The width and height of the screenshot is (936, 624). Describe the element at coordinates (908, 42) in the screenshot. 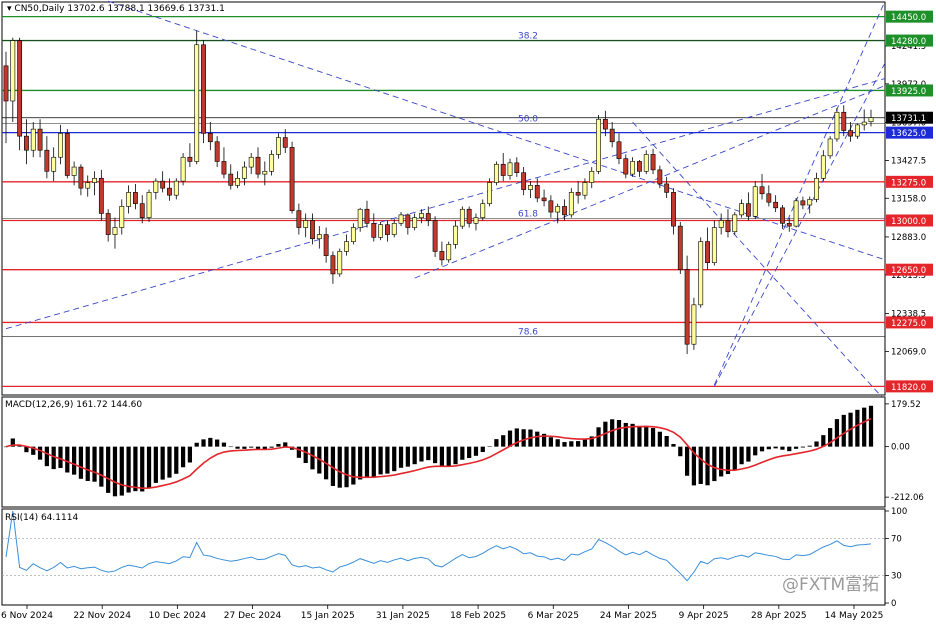

I see `level-tag-label: 14280.0` at that location.